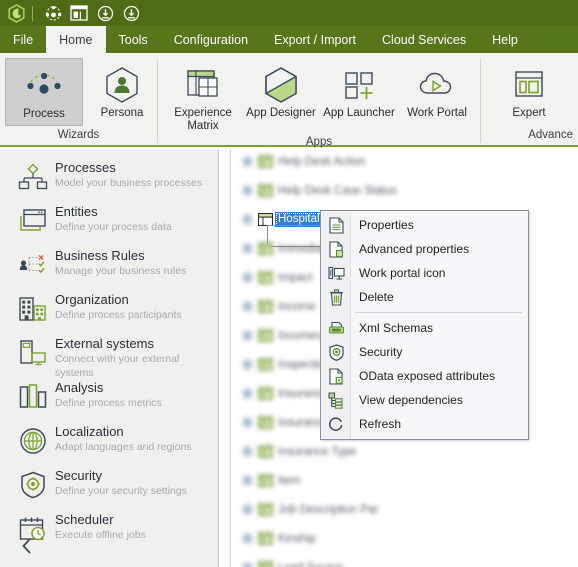 This screenshot has height=567, width=578. Describe the element at coordinates (414, 249) in the screenshot. I see `context-menu-item-label: Advanced properties` at that location.